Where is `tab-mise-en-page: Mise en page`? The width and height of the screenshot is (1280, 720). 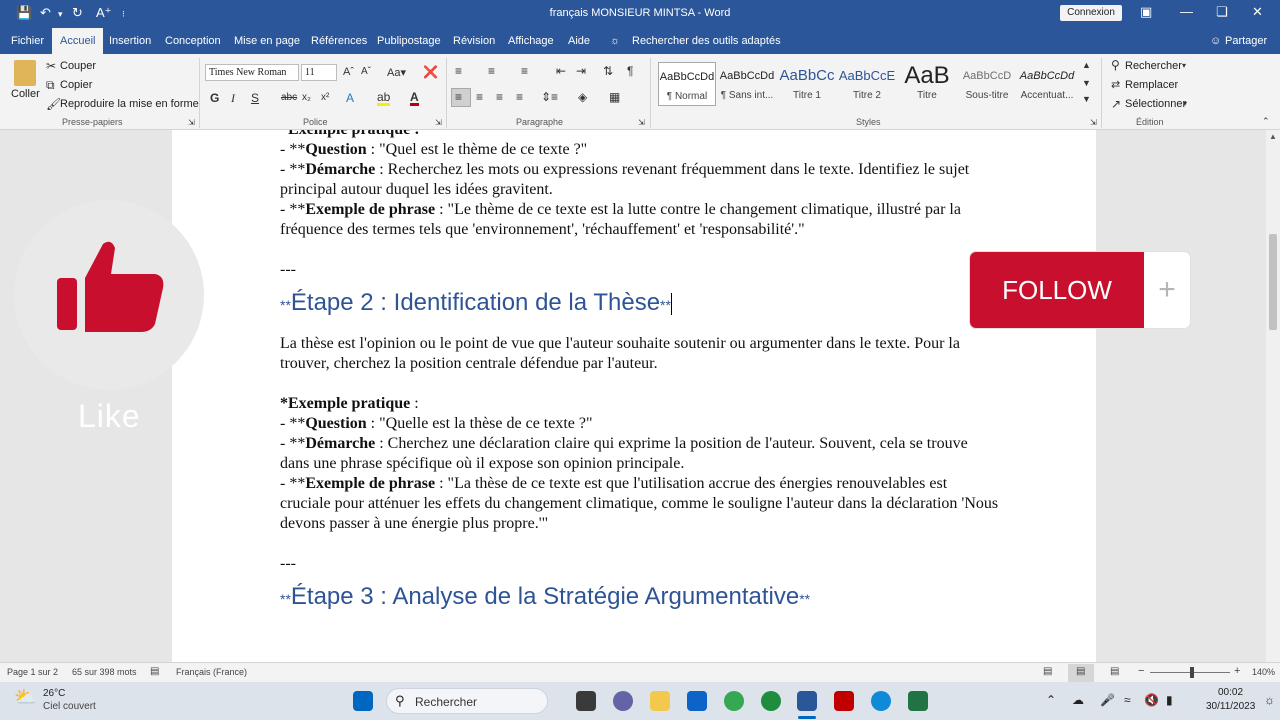 tab-mise-en-page: Mise en page is located at coordinates (267, 41).